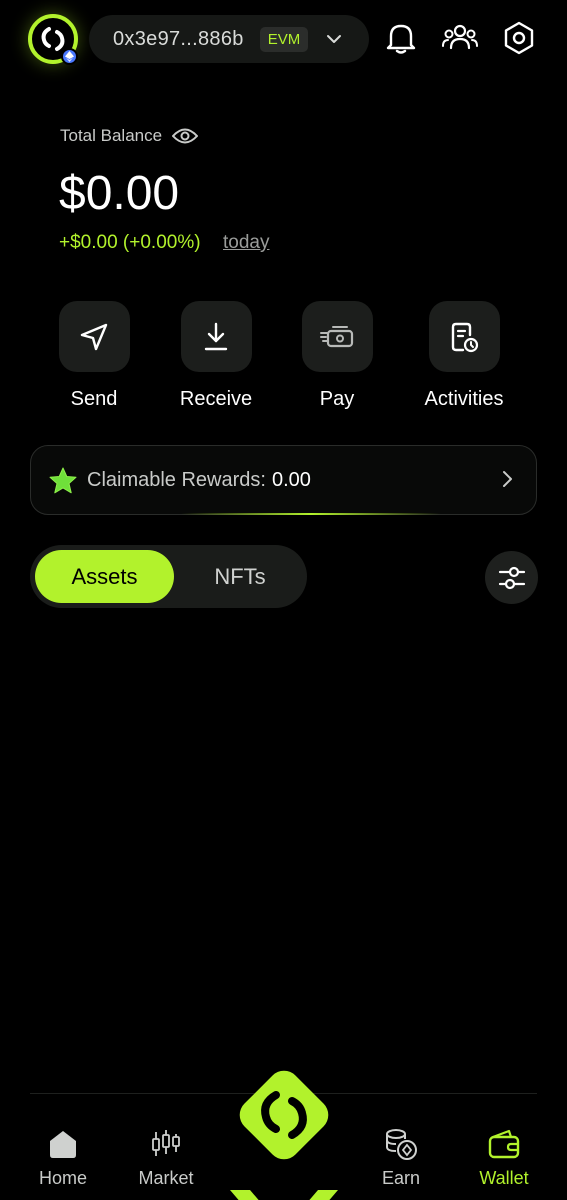  I want to click on nav-home-label: Home, so click(62, 1178).